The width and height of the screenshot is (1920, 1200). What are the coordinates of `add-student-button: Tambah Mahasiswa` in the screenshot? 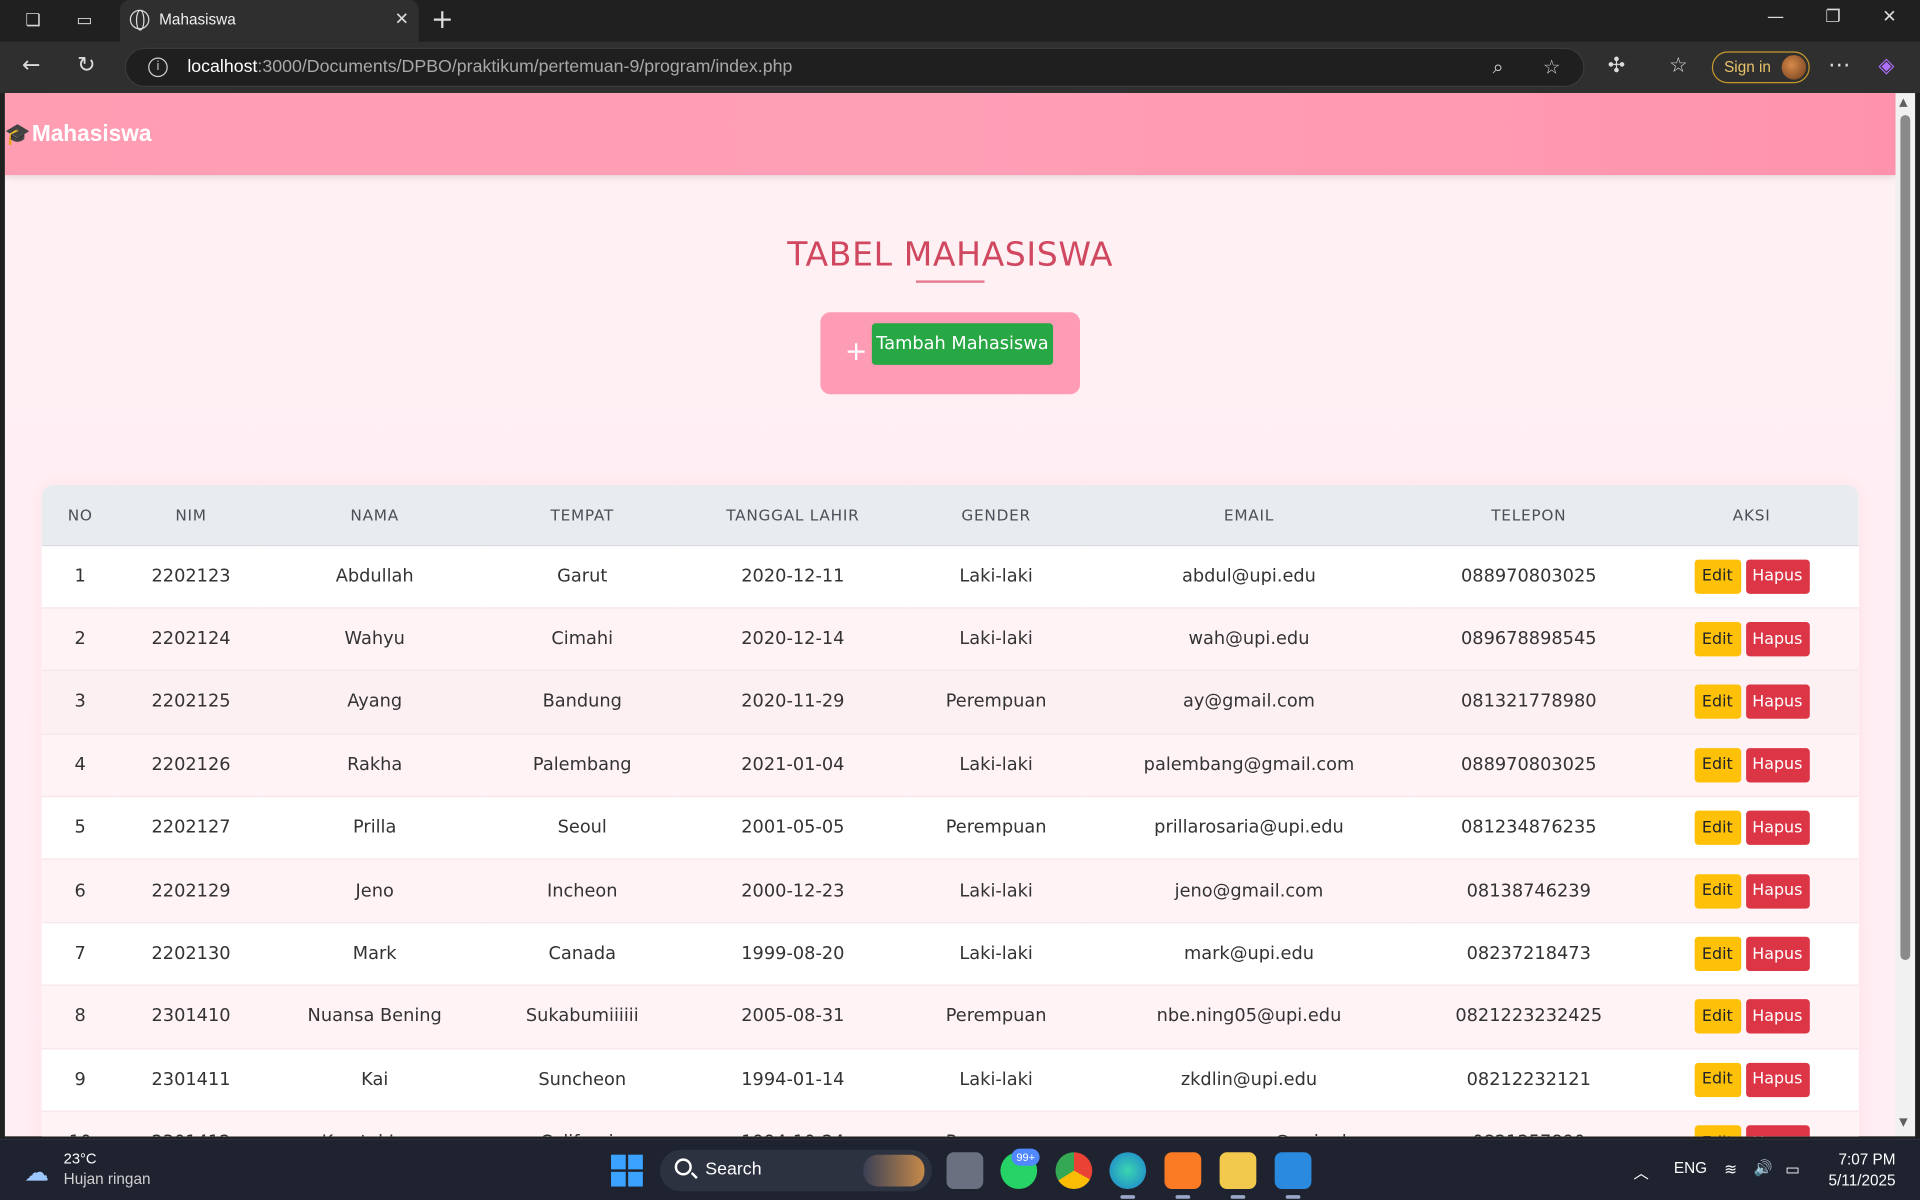 It's located at (962, 344).